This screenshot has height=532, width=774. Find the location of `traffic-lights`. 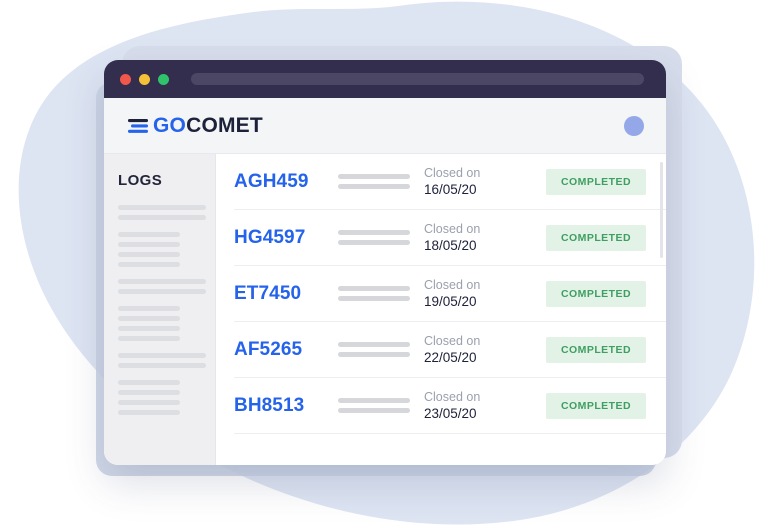

traffic-lights is located at coordinates (144, 79).